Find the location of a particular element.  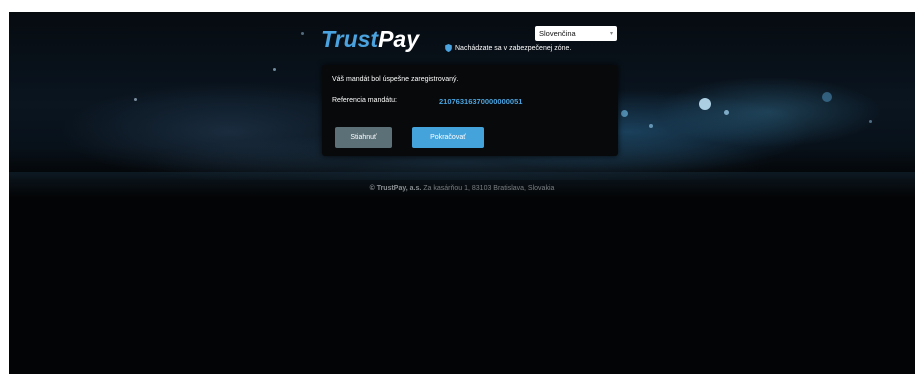

download-button: Stiahnuť is located at coordinates (363, 137).